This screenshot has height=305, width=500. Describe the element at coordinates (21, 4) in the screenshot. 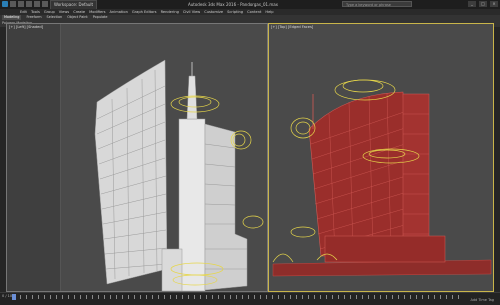

I see `open-icon` at that location.